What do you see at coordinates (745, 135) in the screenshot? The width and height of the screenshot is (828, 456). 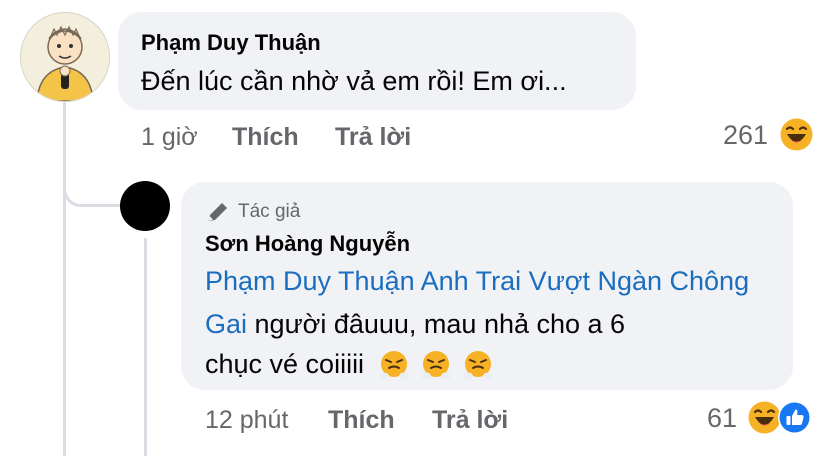 I see `comment-reaction-count: 261` at bounding box center [745, 135].